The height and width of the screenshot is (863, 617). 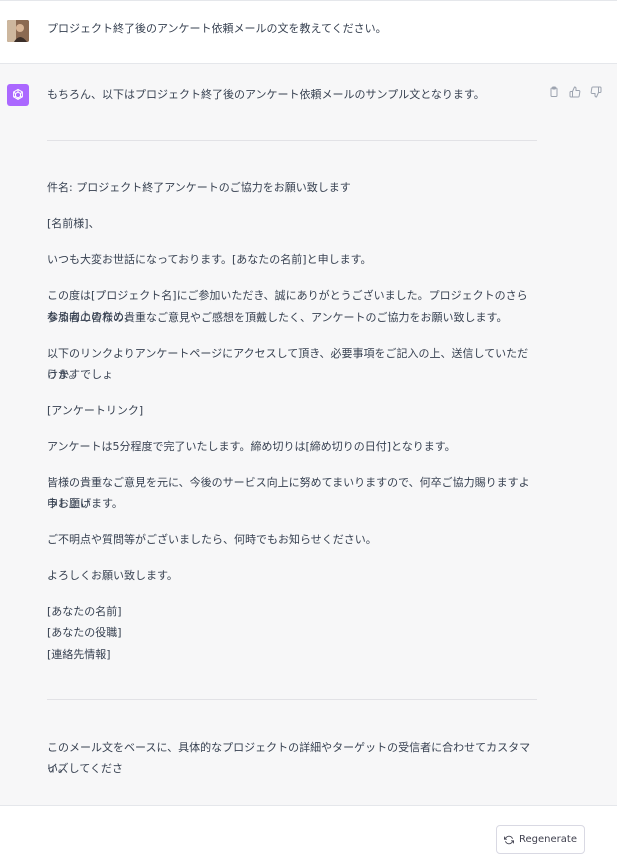 I want to click on email-opening: いつも大変お世話になっております。[あなたの名前]と申します。, so click(x=209, y=259).